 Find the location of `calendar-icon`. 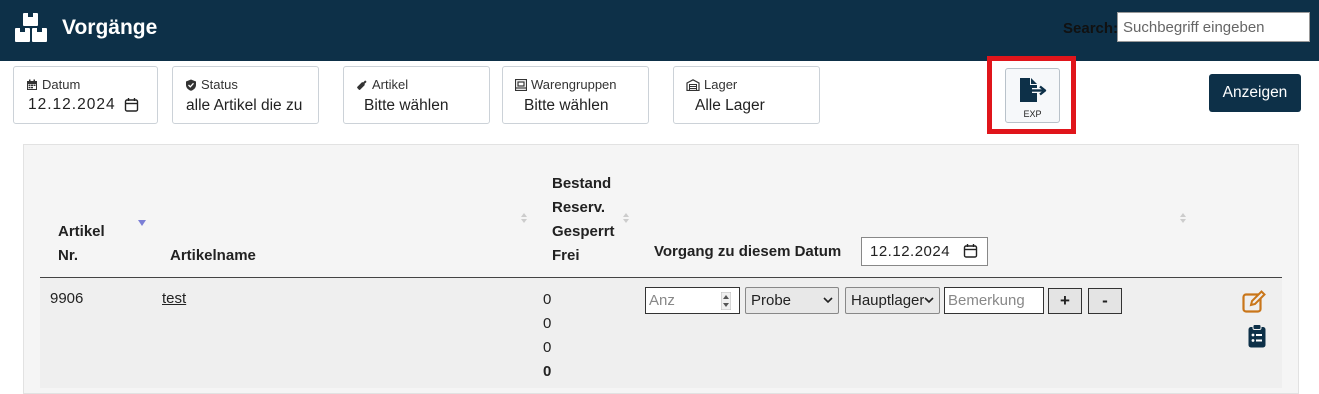

calendar-icon is located at coordinates (32, 84).